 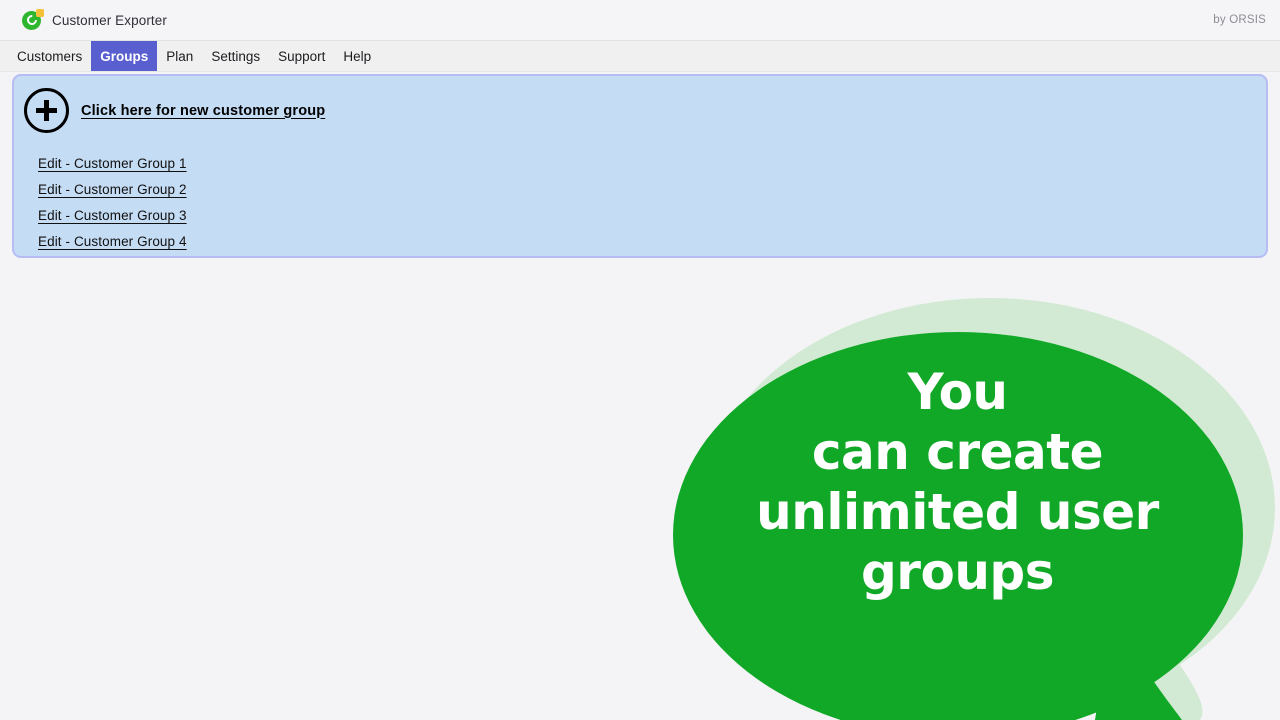 I want to click on promo-line-4: groups, so click(x=957, y=572).